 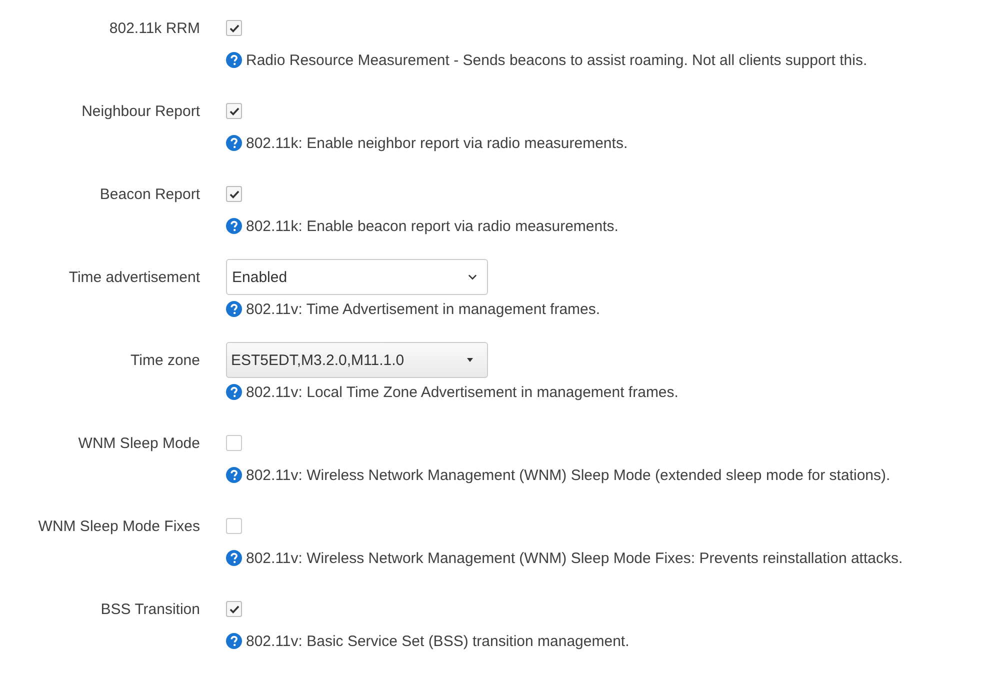 What do you see at coordinates (470, 360) in the screenshot?
I see `caret-icon` at bounding box center [470, 360].